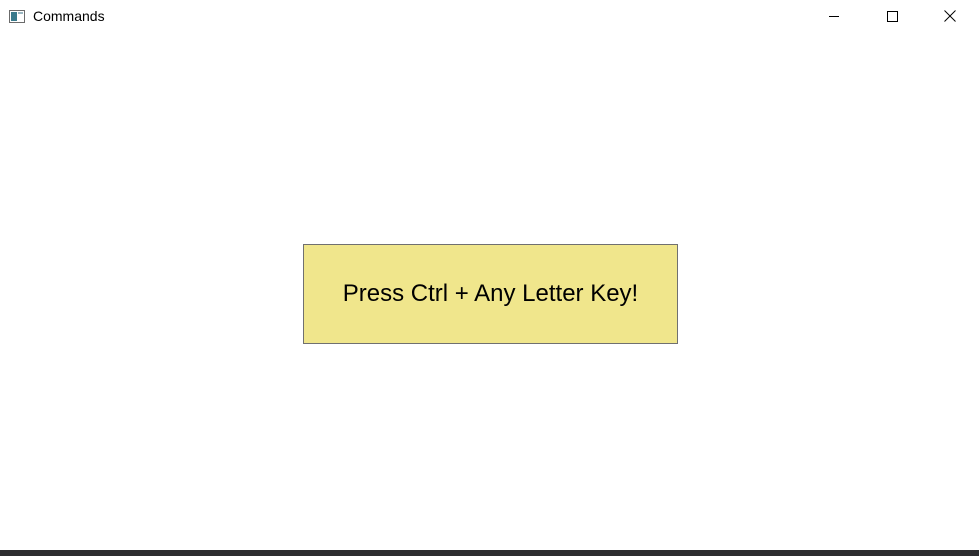 This screenshot has height=556, width=979. I want to click on taskbar-edge, so click(489, 553).